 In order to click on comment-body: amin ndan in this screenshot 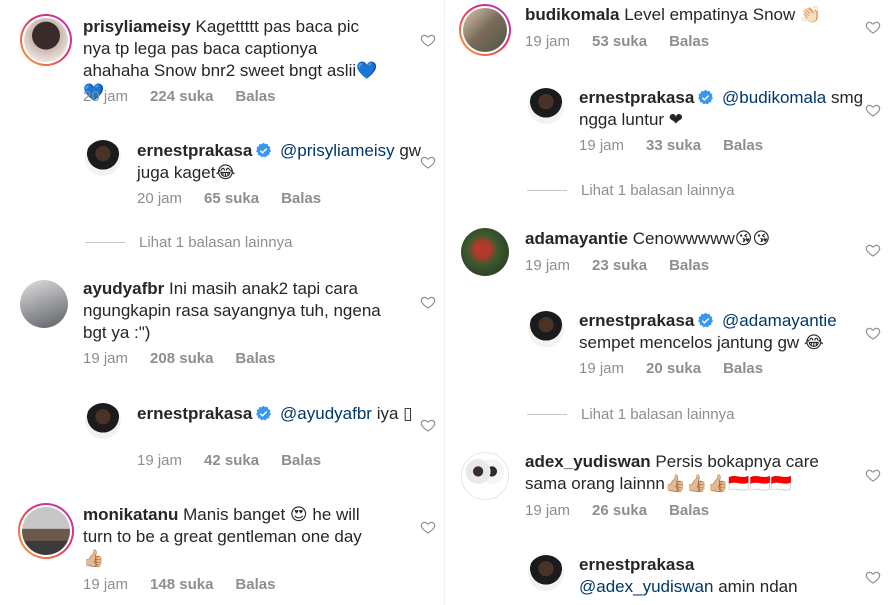, I will do `click(758, 586)`.